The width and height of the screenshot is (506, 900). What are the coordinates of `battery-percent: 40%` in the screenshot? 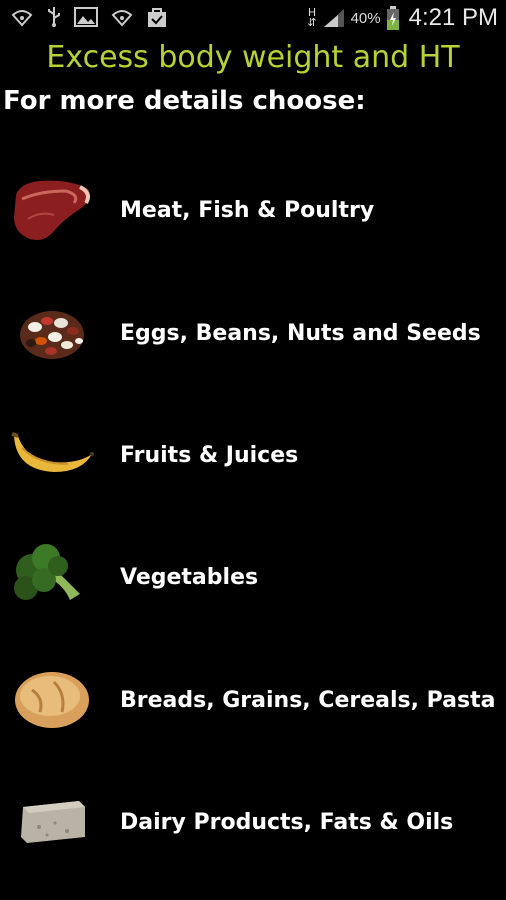 It's located at (365, 18).